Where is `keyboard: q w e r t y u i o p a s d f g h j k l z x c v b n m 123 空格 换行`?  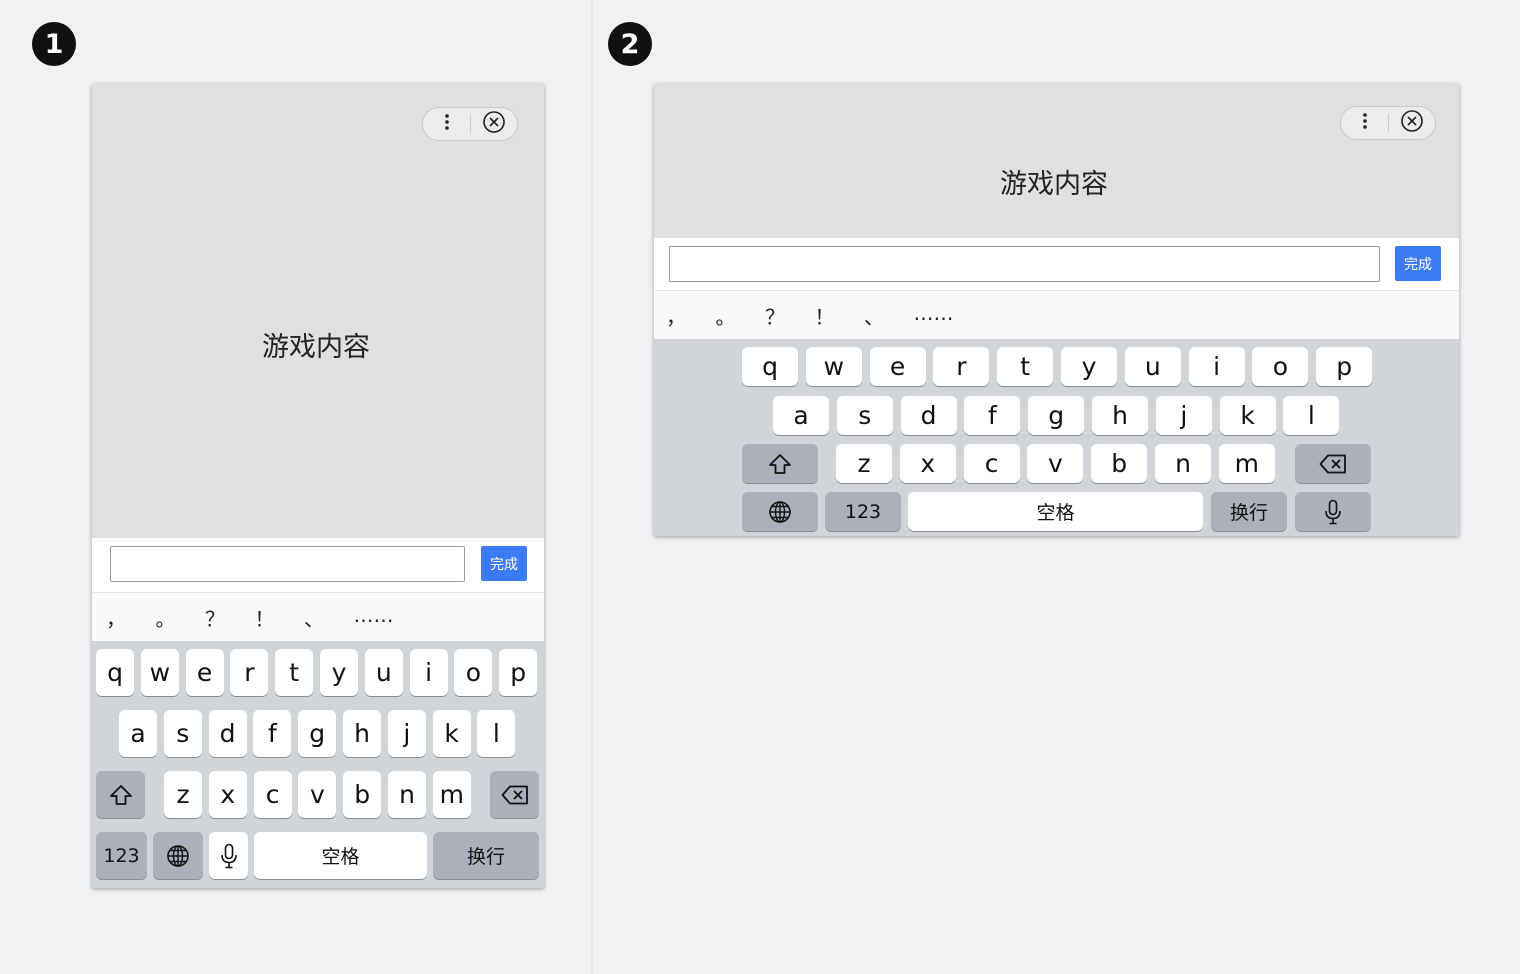 keyboard: q w e r t y u i o p a s d f g h j k l z x c v b n m 123 空格 换行 is located at coordinates (1056, 437).